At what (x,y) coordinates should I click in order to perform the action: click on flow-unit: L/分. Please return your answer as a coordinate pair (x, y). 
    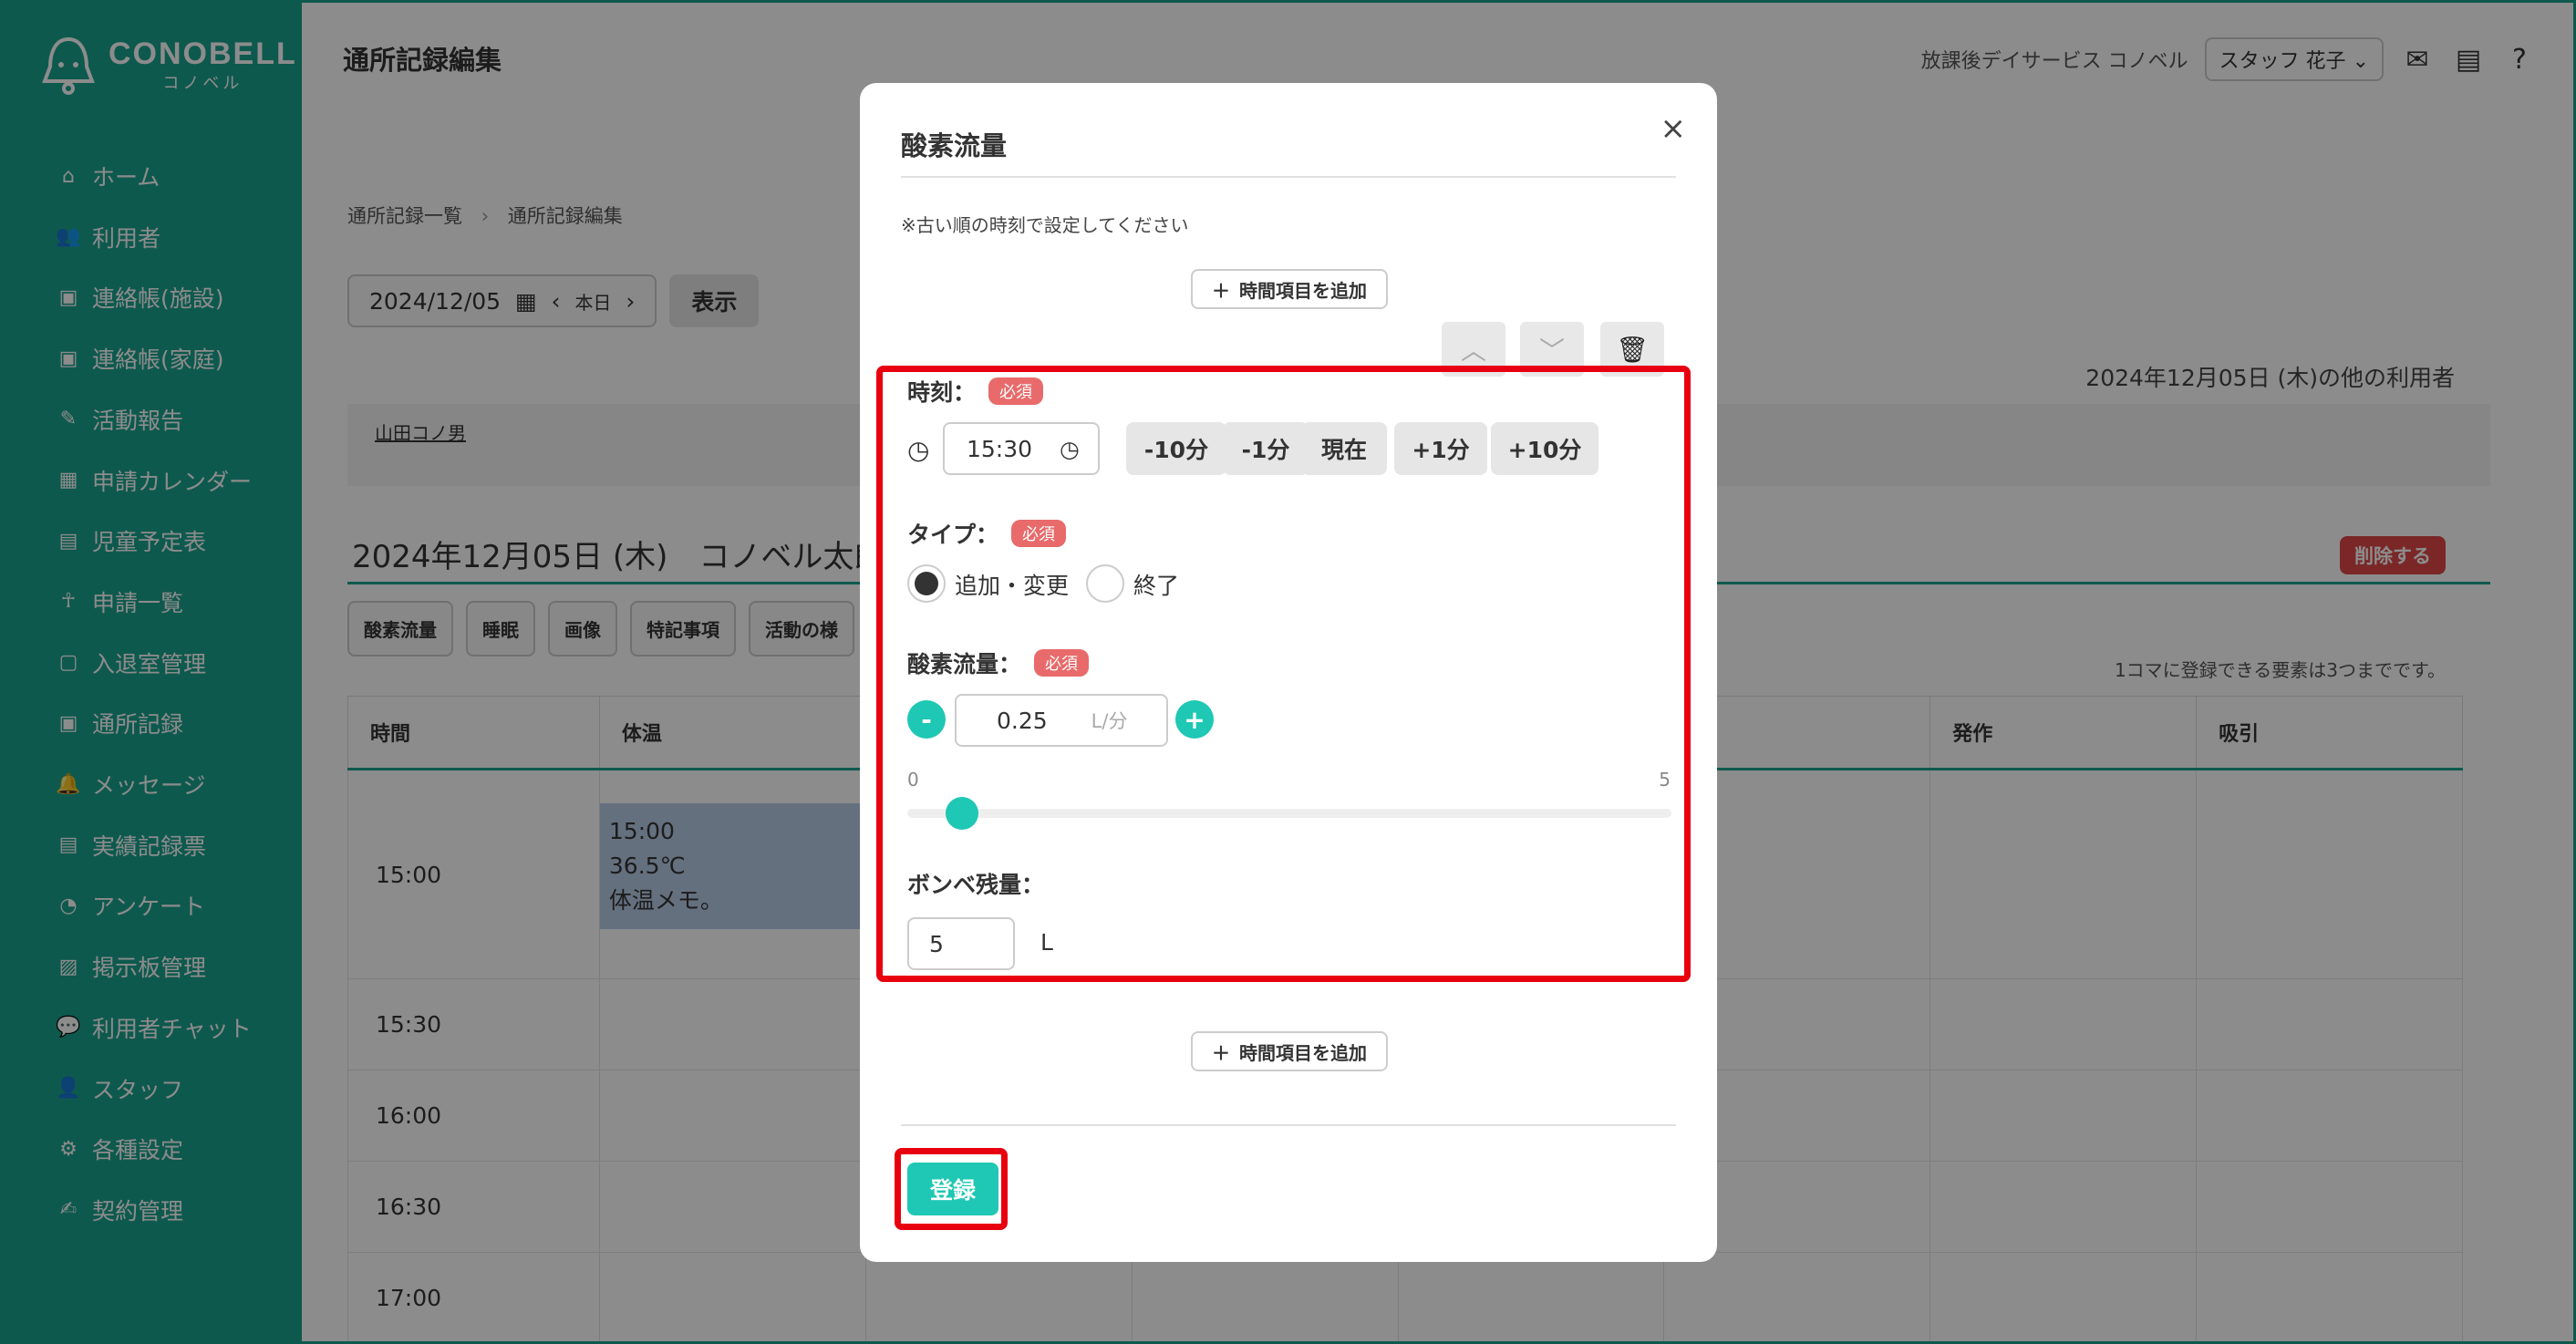
    Looking at the image, I should click on (1109, 721).